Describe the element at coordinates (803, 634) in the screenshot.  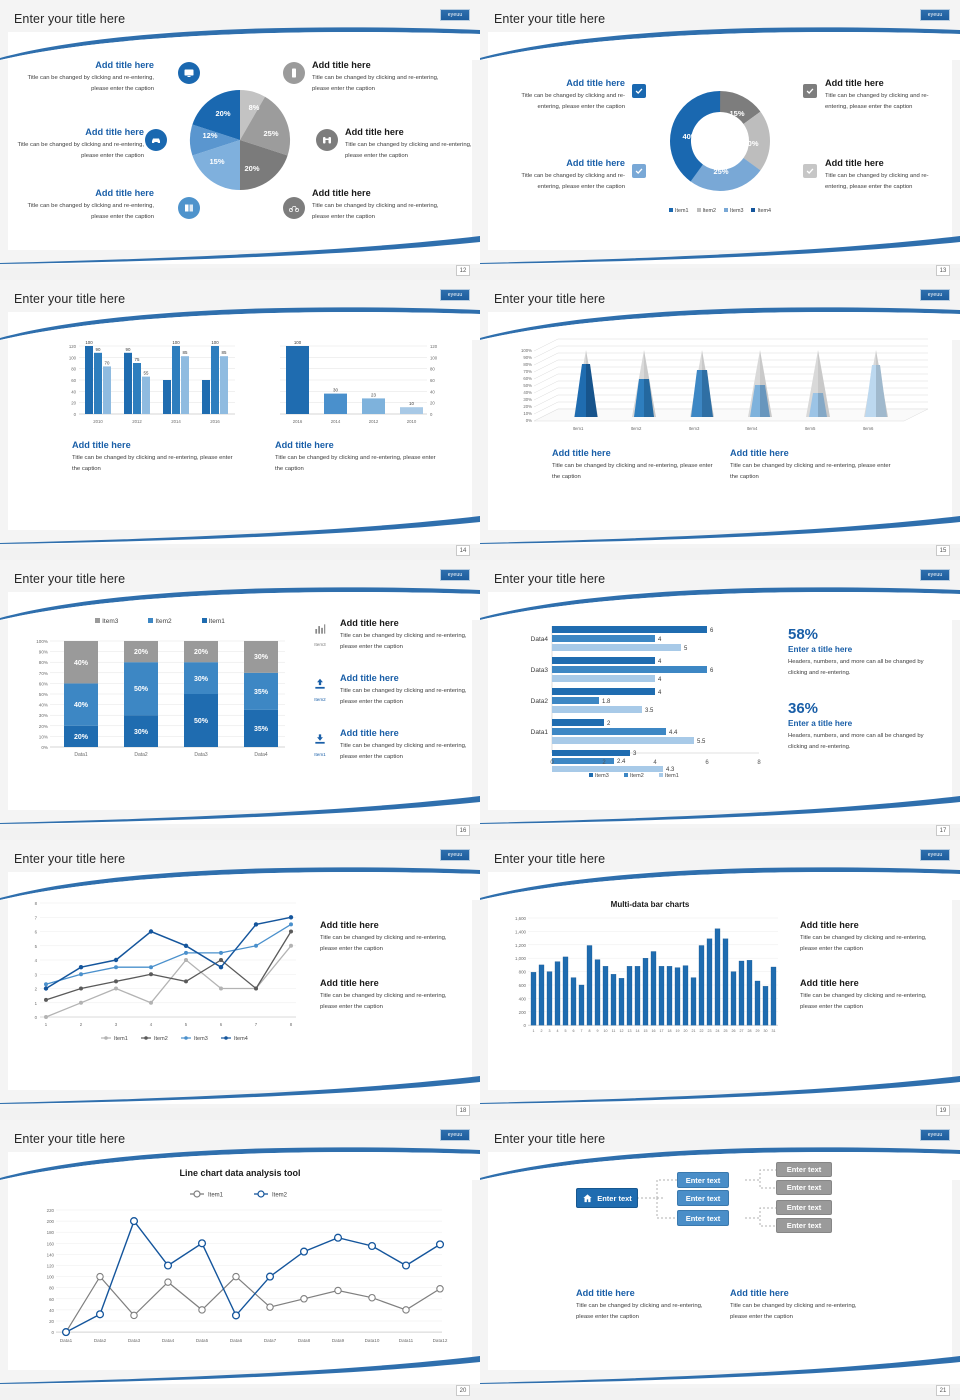
I see `stat-value: 58%` at that location.